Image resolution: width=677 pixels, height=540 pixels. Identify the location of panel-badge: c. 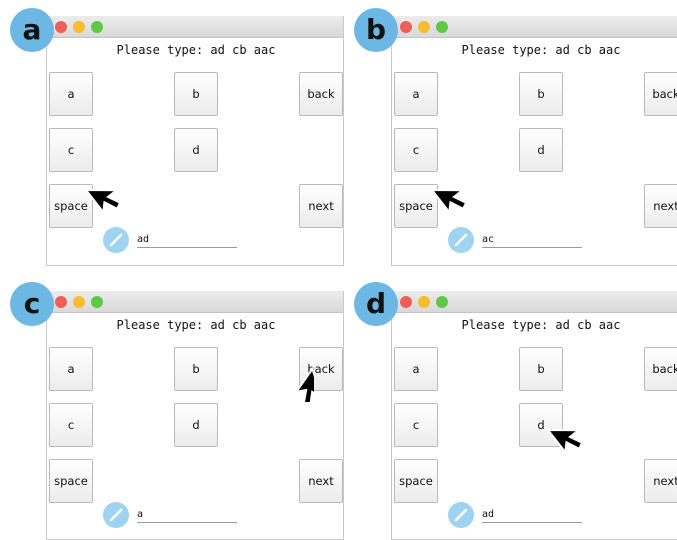
(32, 304).